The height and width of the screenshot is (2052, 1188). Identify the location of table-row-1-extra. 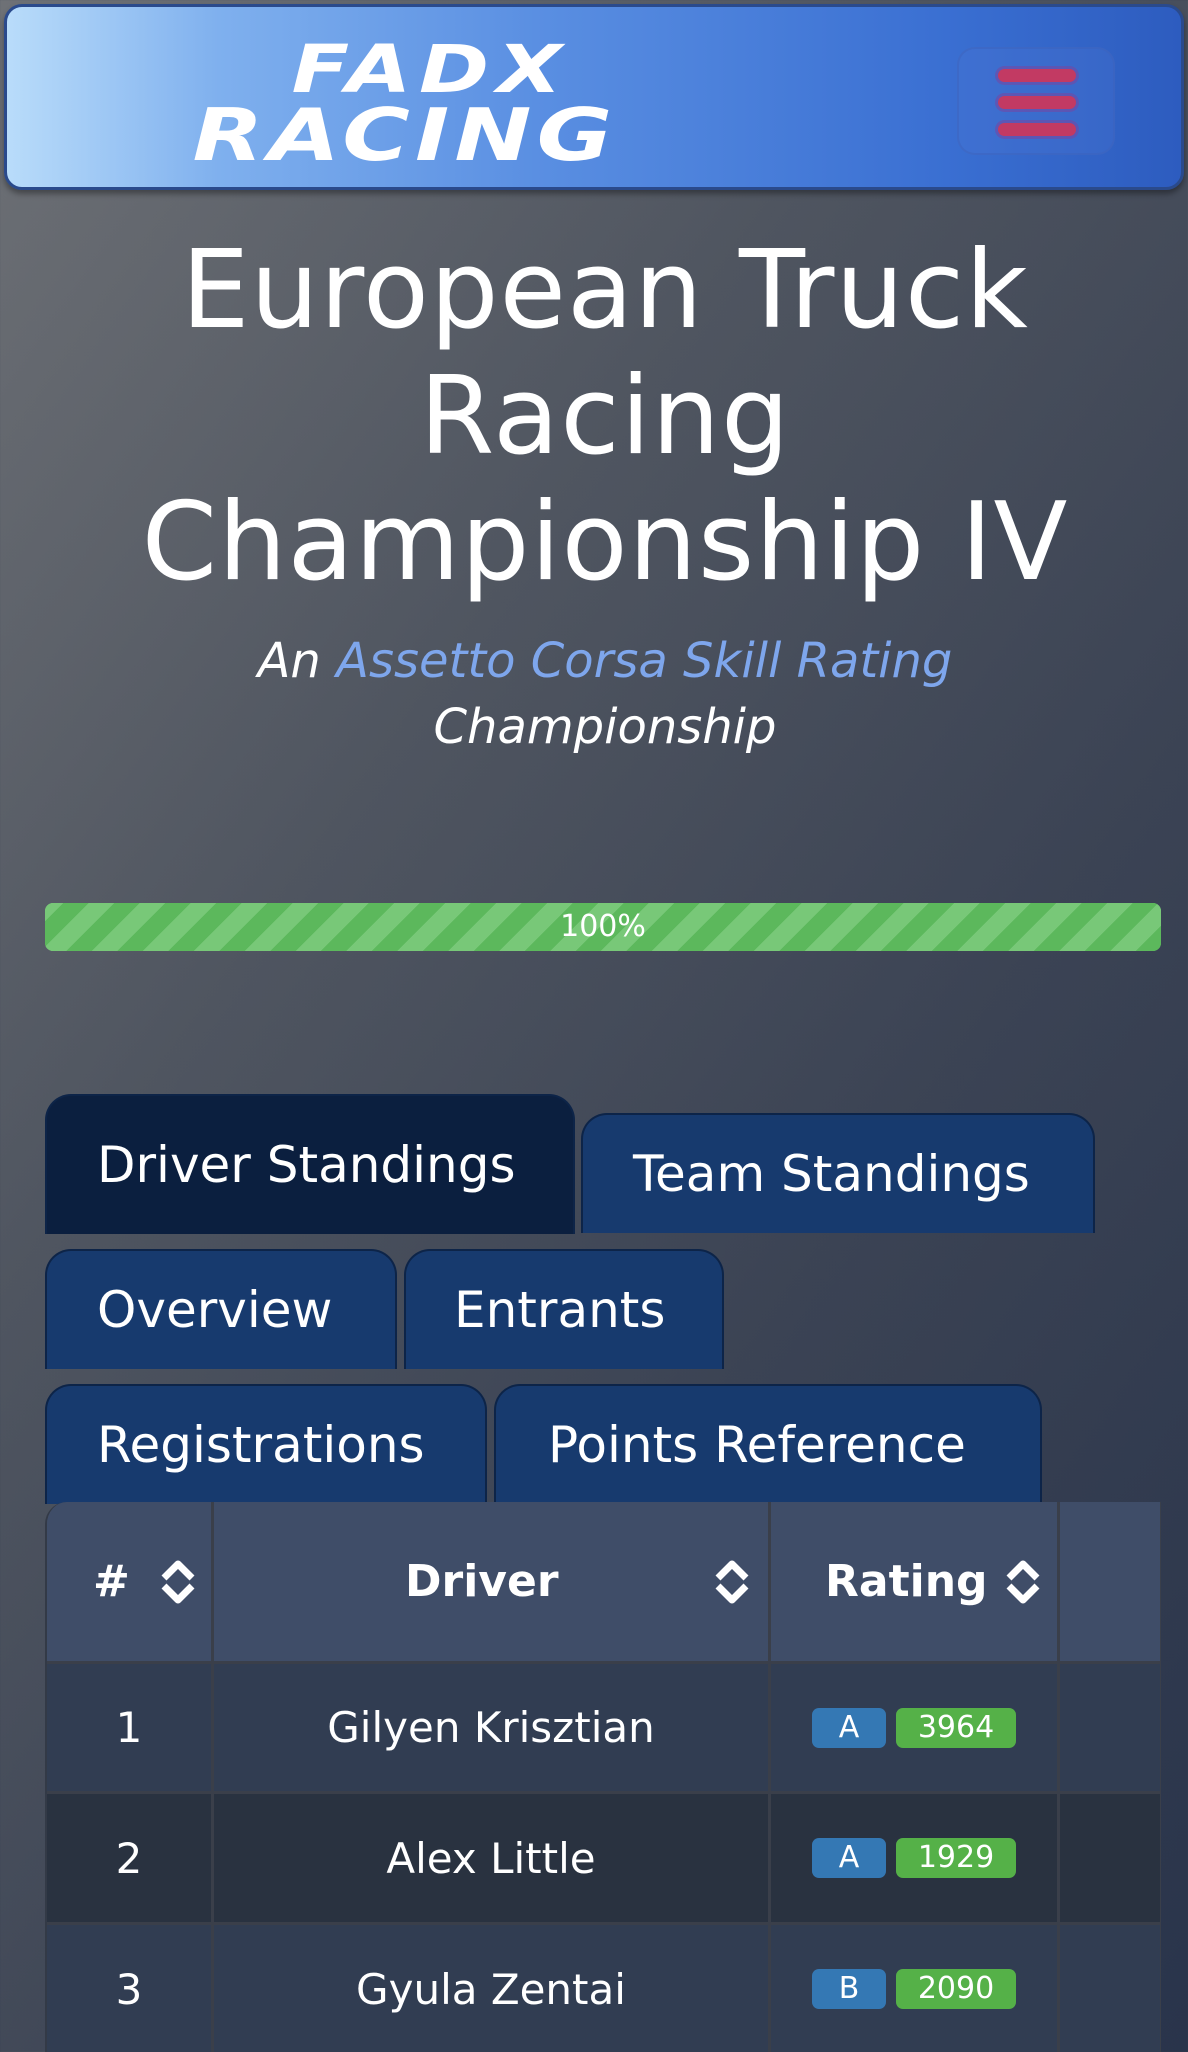
(1110, 1729).